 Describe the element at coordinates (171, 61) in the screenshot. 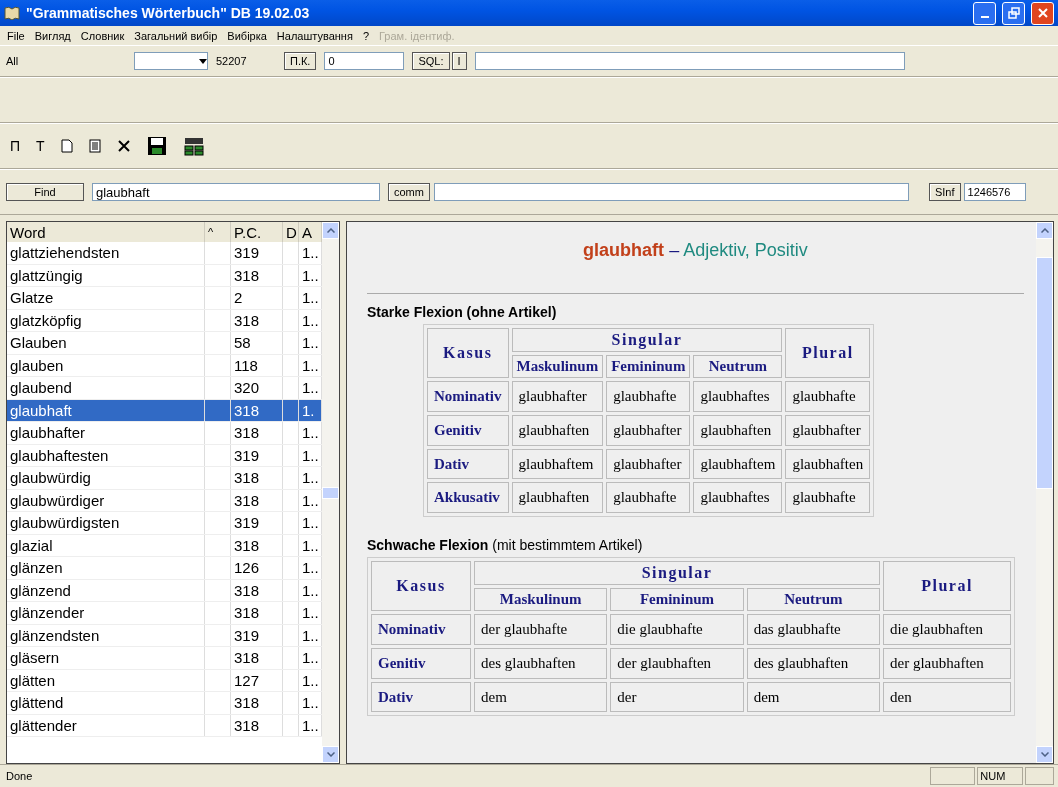

I see `dropdown` at that location.